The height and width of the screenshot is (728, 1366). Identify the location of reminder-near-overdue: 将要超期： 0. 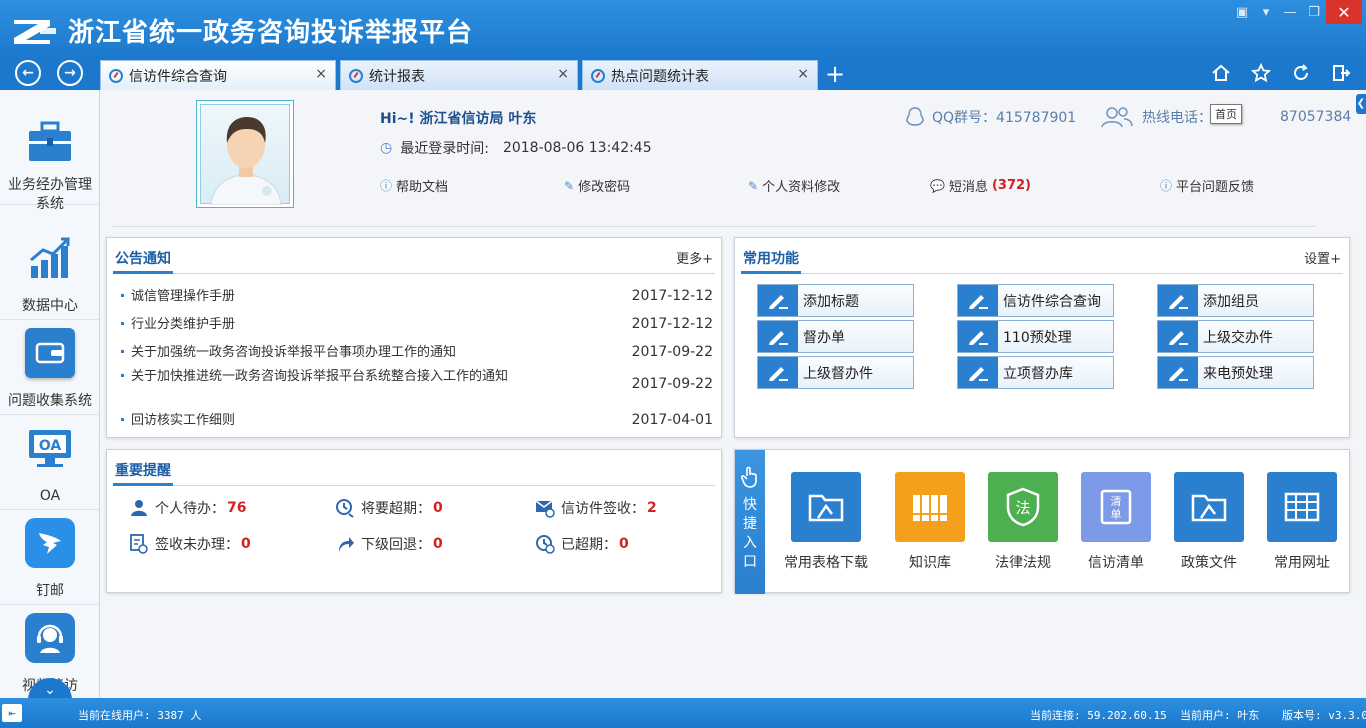
(389, 508).